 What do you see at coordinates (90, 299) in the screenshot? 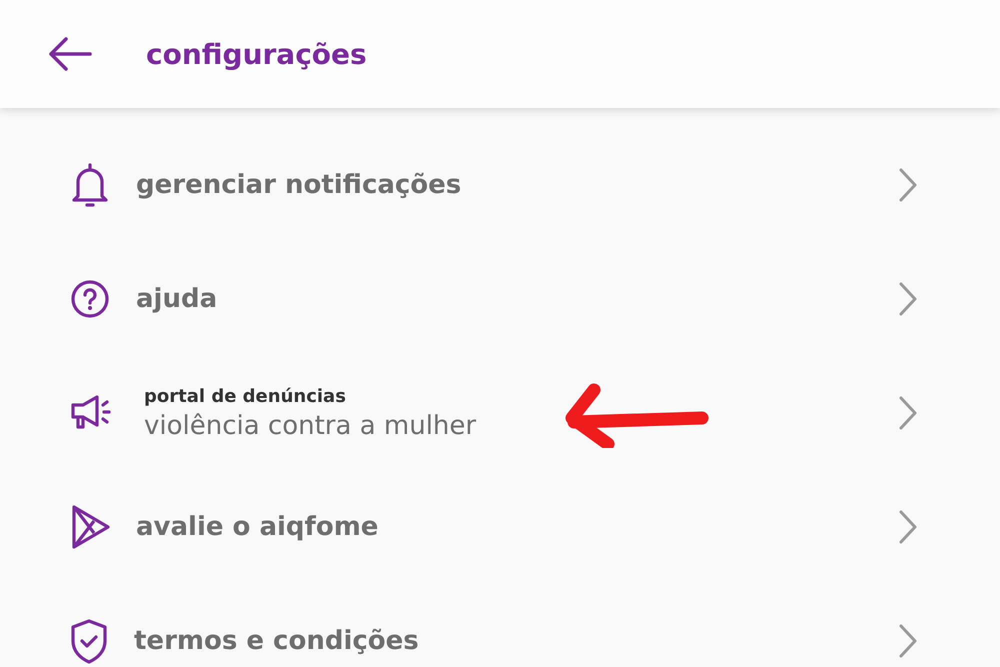
I see `help-icon` at bounding box center [90, 299].